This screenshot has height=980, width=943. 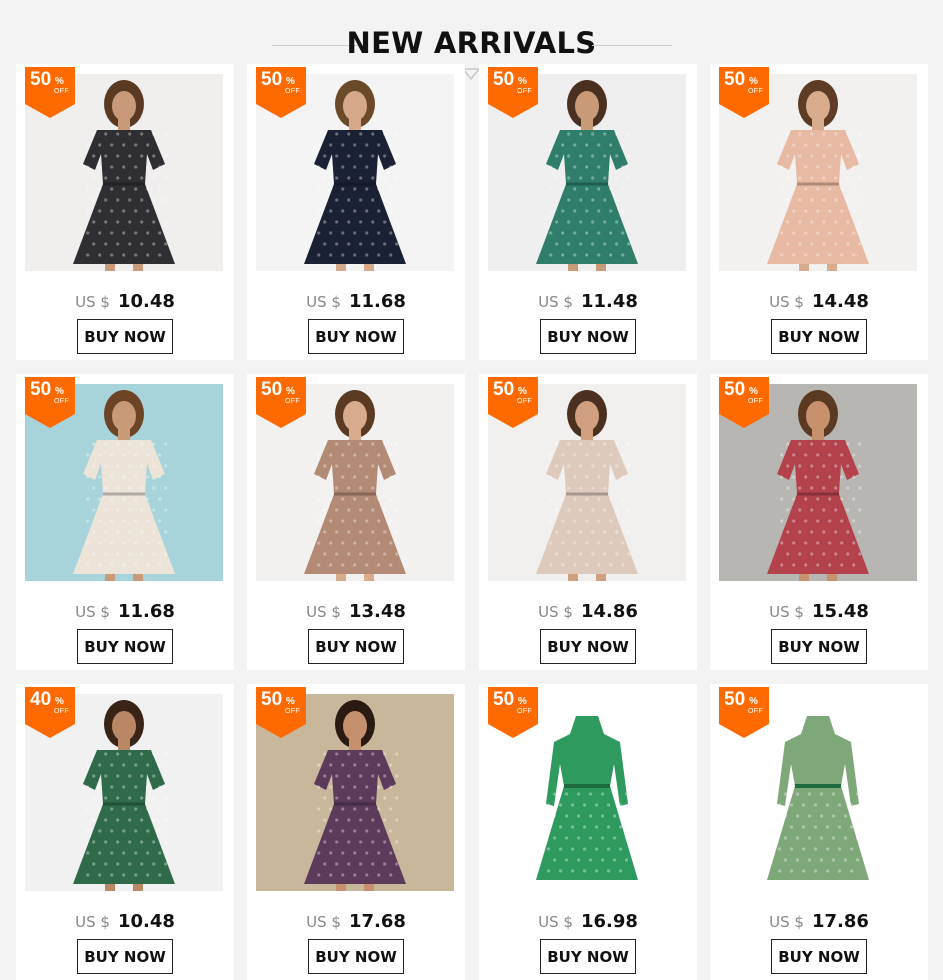 I want to click on price-value: 17.86, so click(x=840, y=921).